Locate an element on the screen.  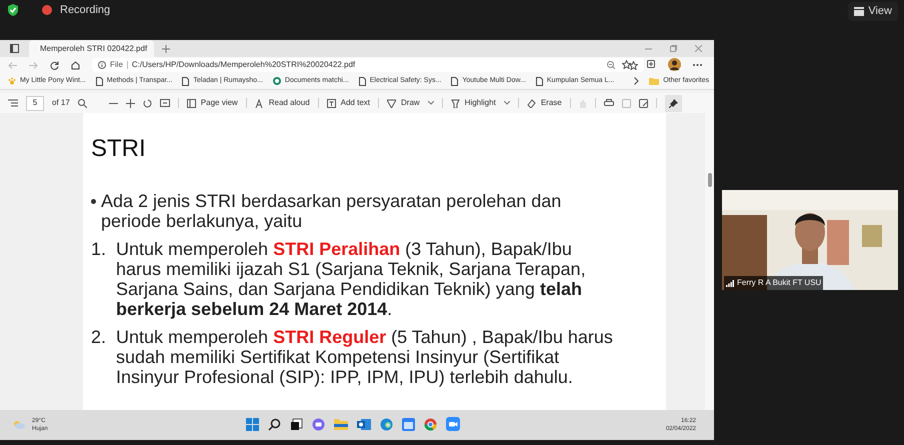
chrome-icon is located at coordinates (430, 424).